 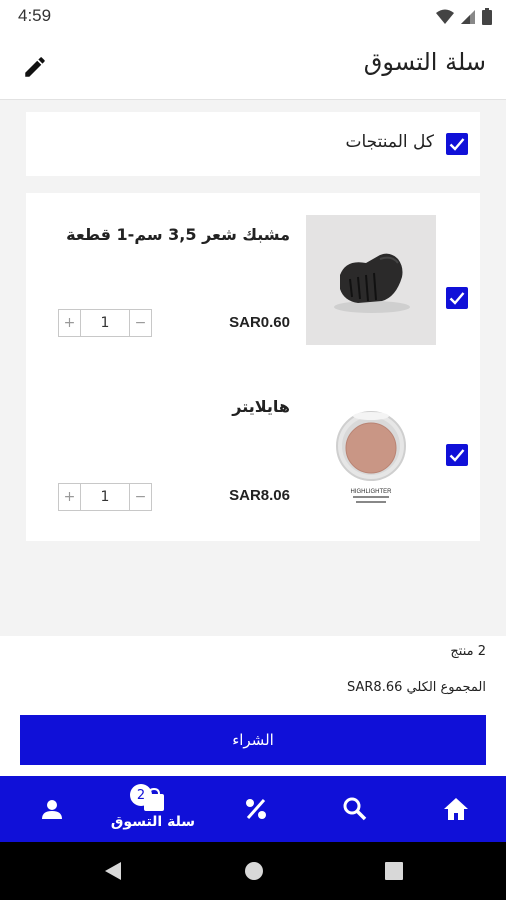 I want to click on image-caption: HIGHLIGHTER, so click(x=371, y=492).